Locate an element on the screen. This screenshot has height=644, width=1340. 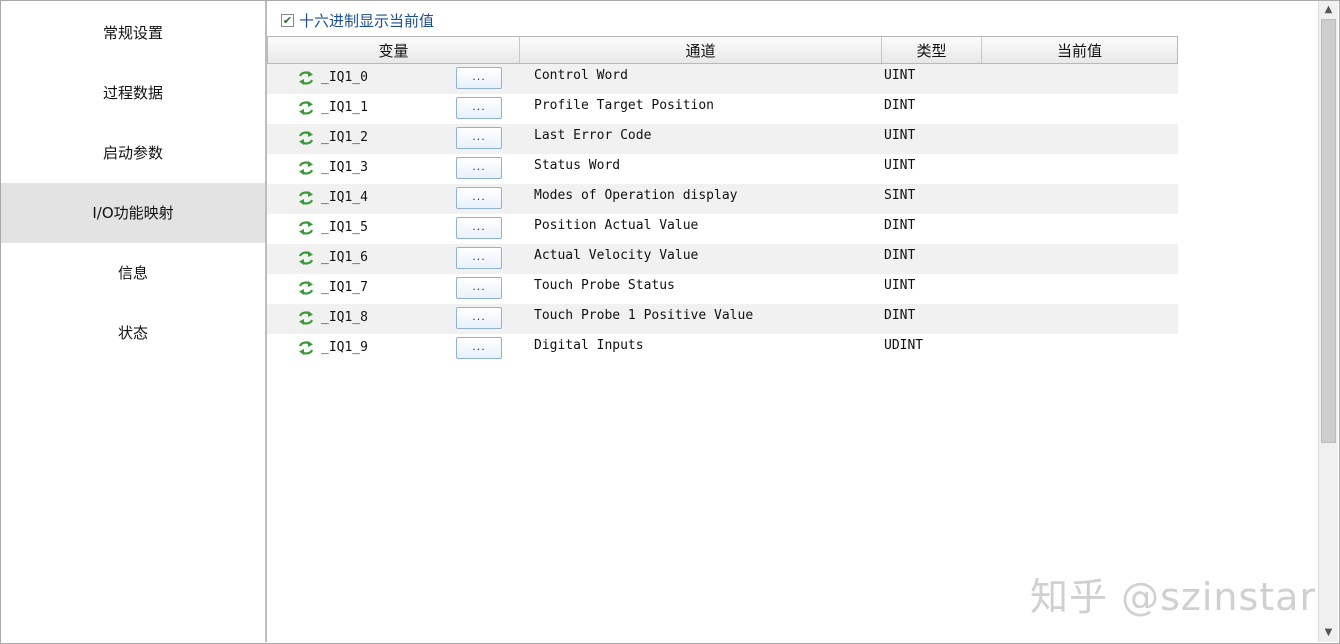
sidebar-item-info: 信息 is located at coordinates (133, 273).